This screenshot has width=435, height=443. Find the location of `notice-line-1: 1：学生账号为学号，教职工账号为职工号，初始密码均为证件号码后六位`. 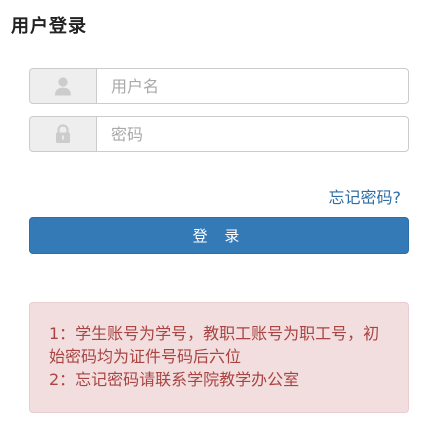

notice-line-1: 1：学生账号为学号，教职工账号为职工号，初始密码均为证件号码后六位 is located at coordinates (214, 345).